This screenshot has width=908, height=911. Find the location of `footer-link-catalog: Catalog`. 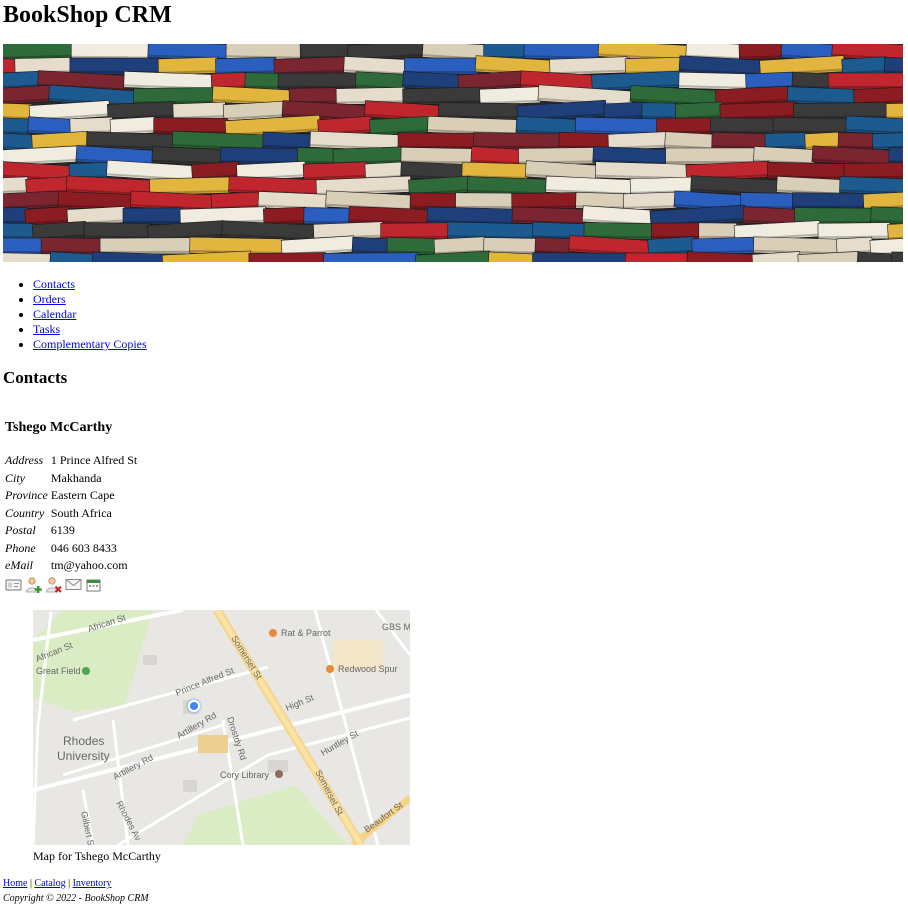

footer-link-catalog: Catalog is located at coordinates (49, 883).